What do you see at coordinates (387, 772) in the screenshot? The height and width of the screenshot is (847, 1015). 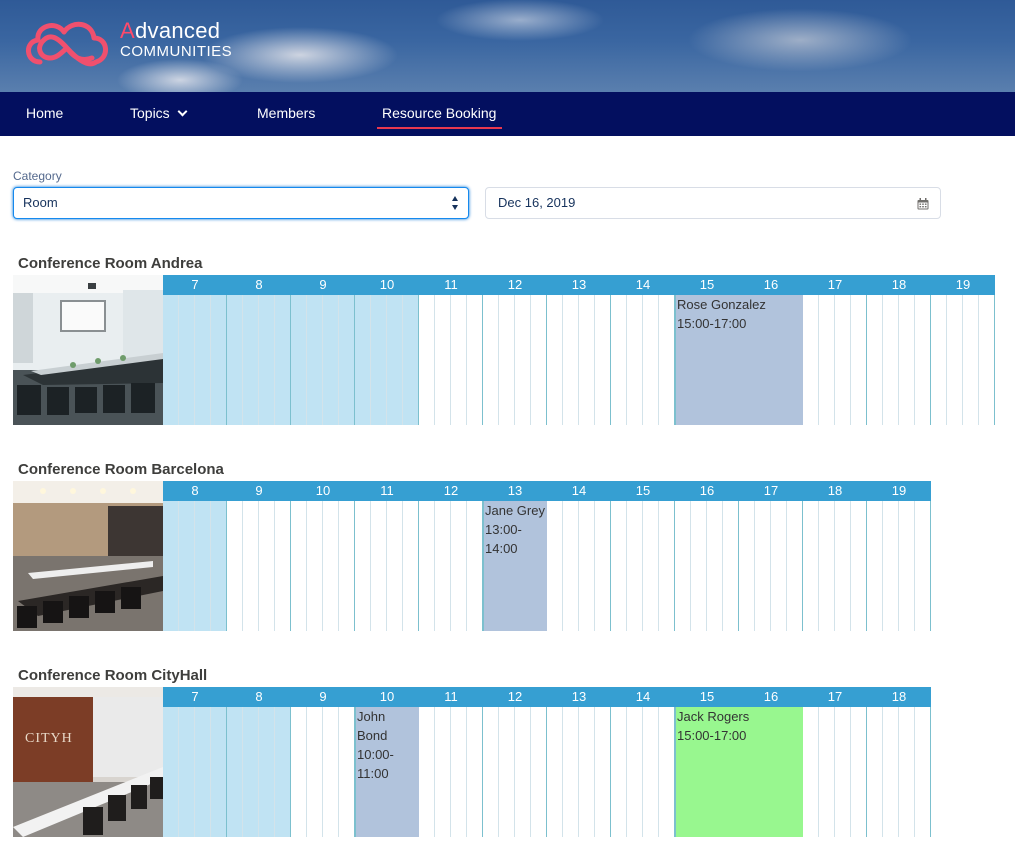 I see `booking-block: John Bond 10:00- 11:00` at bounding box center [387, 772].